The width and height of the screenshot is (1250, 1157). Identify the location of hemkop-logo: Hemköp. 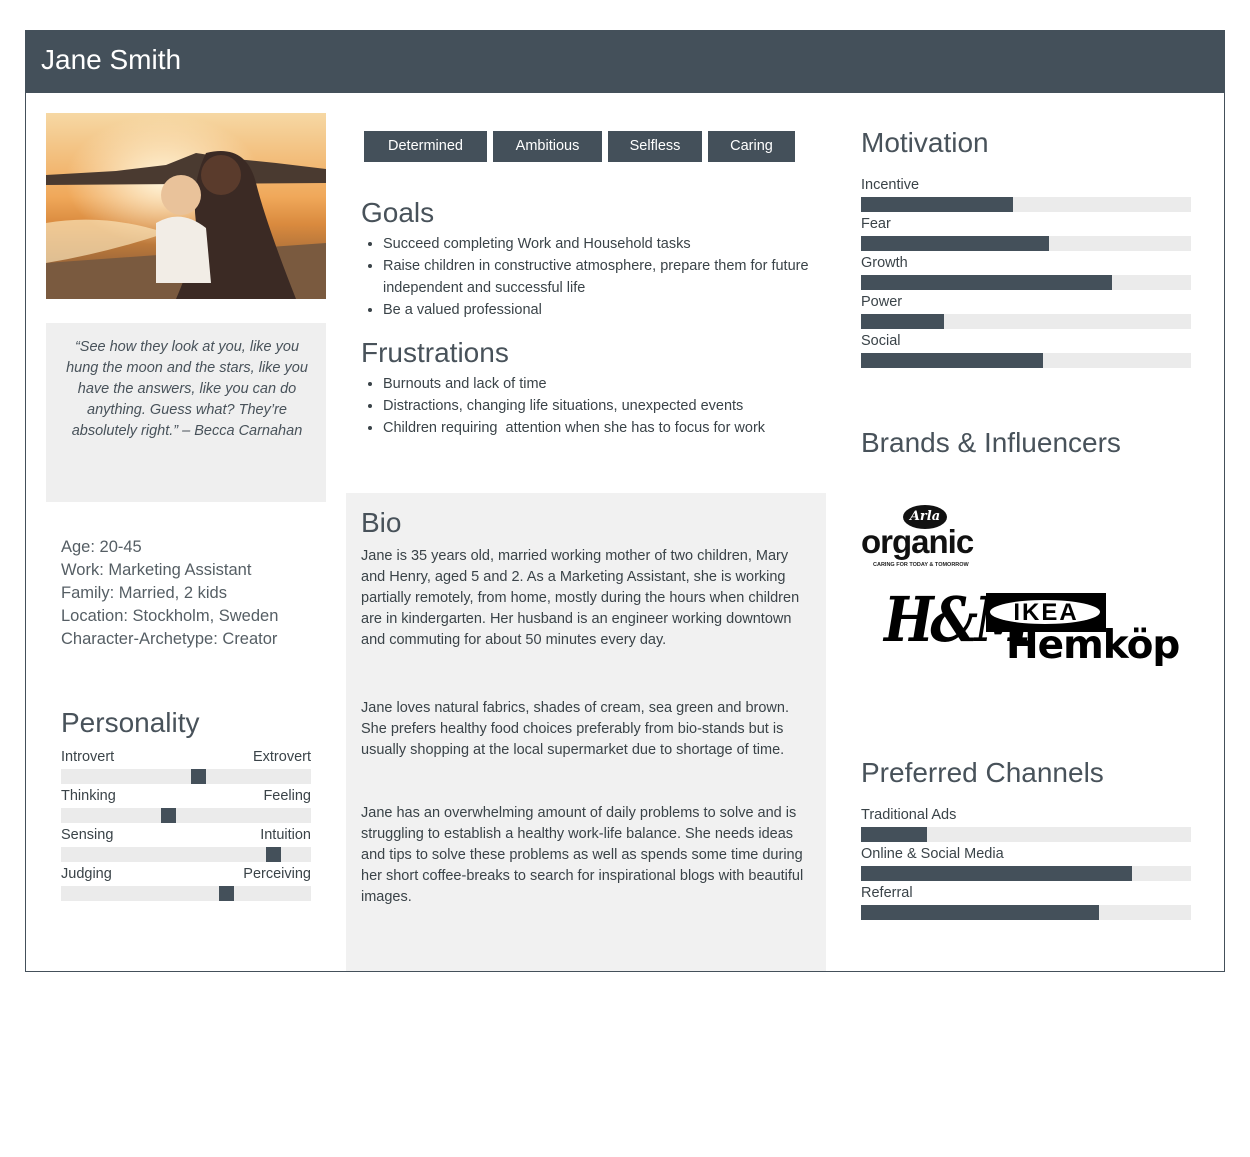
(1093, 645).